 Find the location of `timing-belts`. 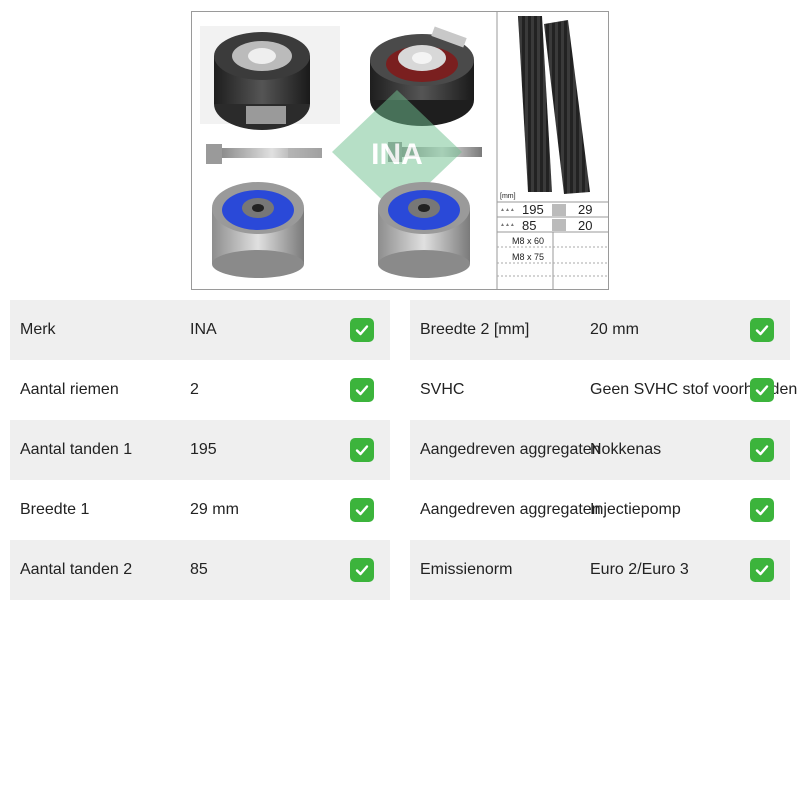

timing-belts is located at coordinates (554, 105).